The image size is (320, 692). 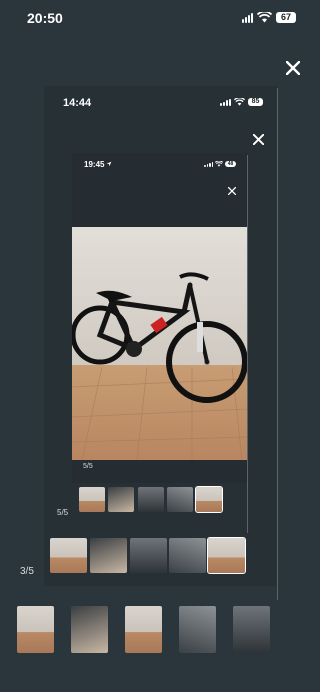 I want to click on battery-icon: 85, so click(x=255, y=102).